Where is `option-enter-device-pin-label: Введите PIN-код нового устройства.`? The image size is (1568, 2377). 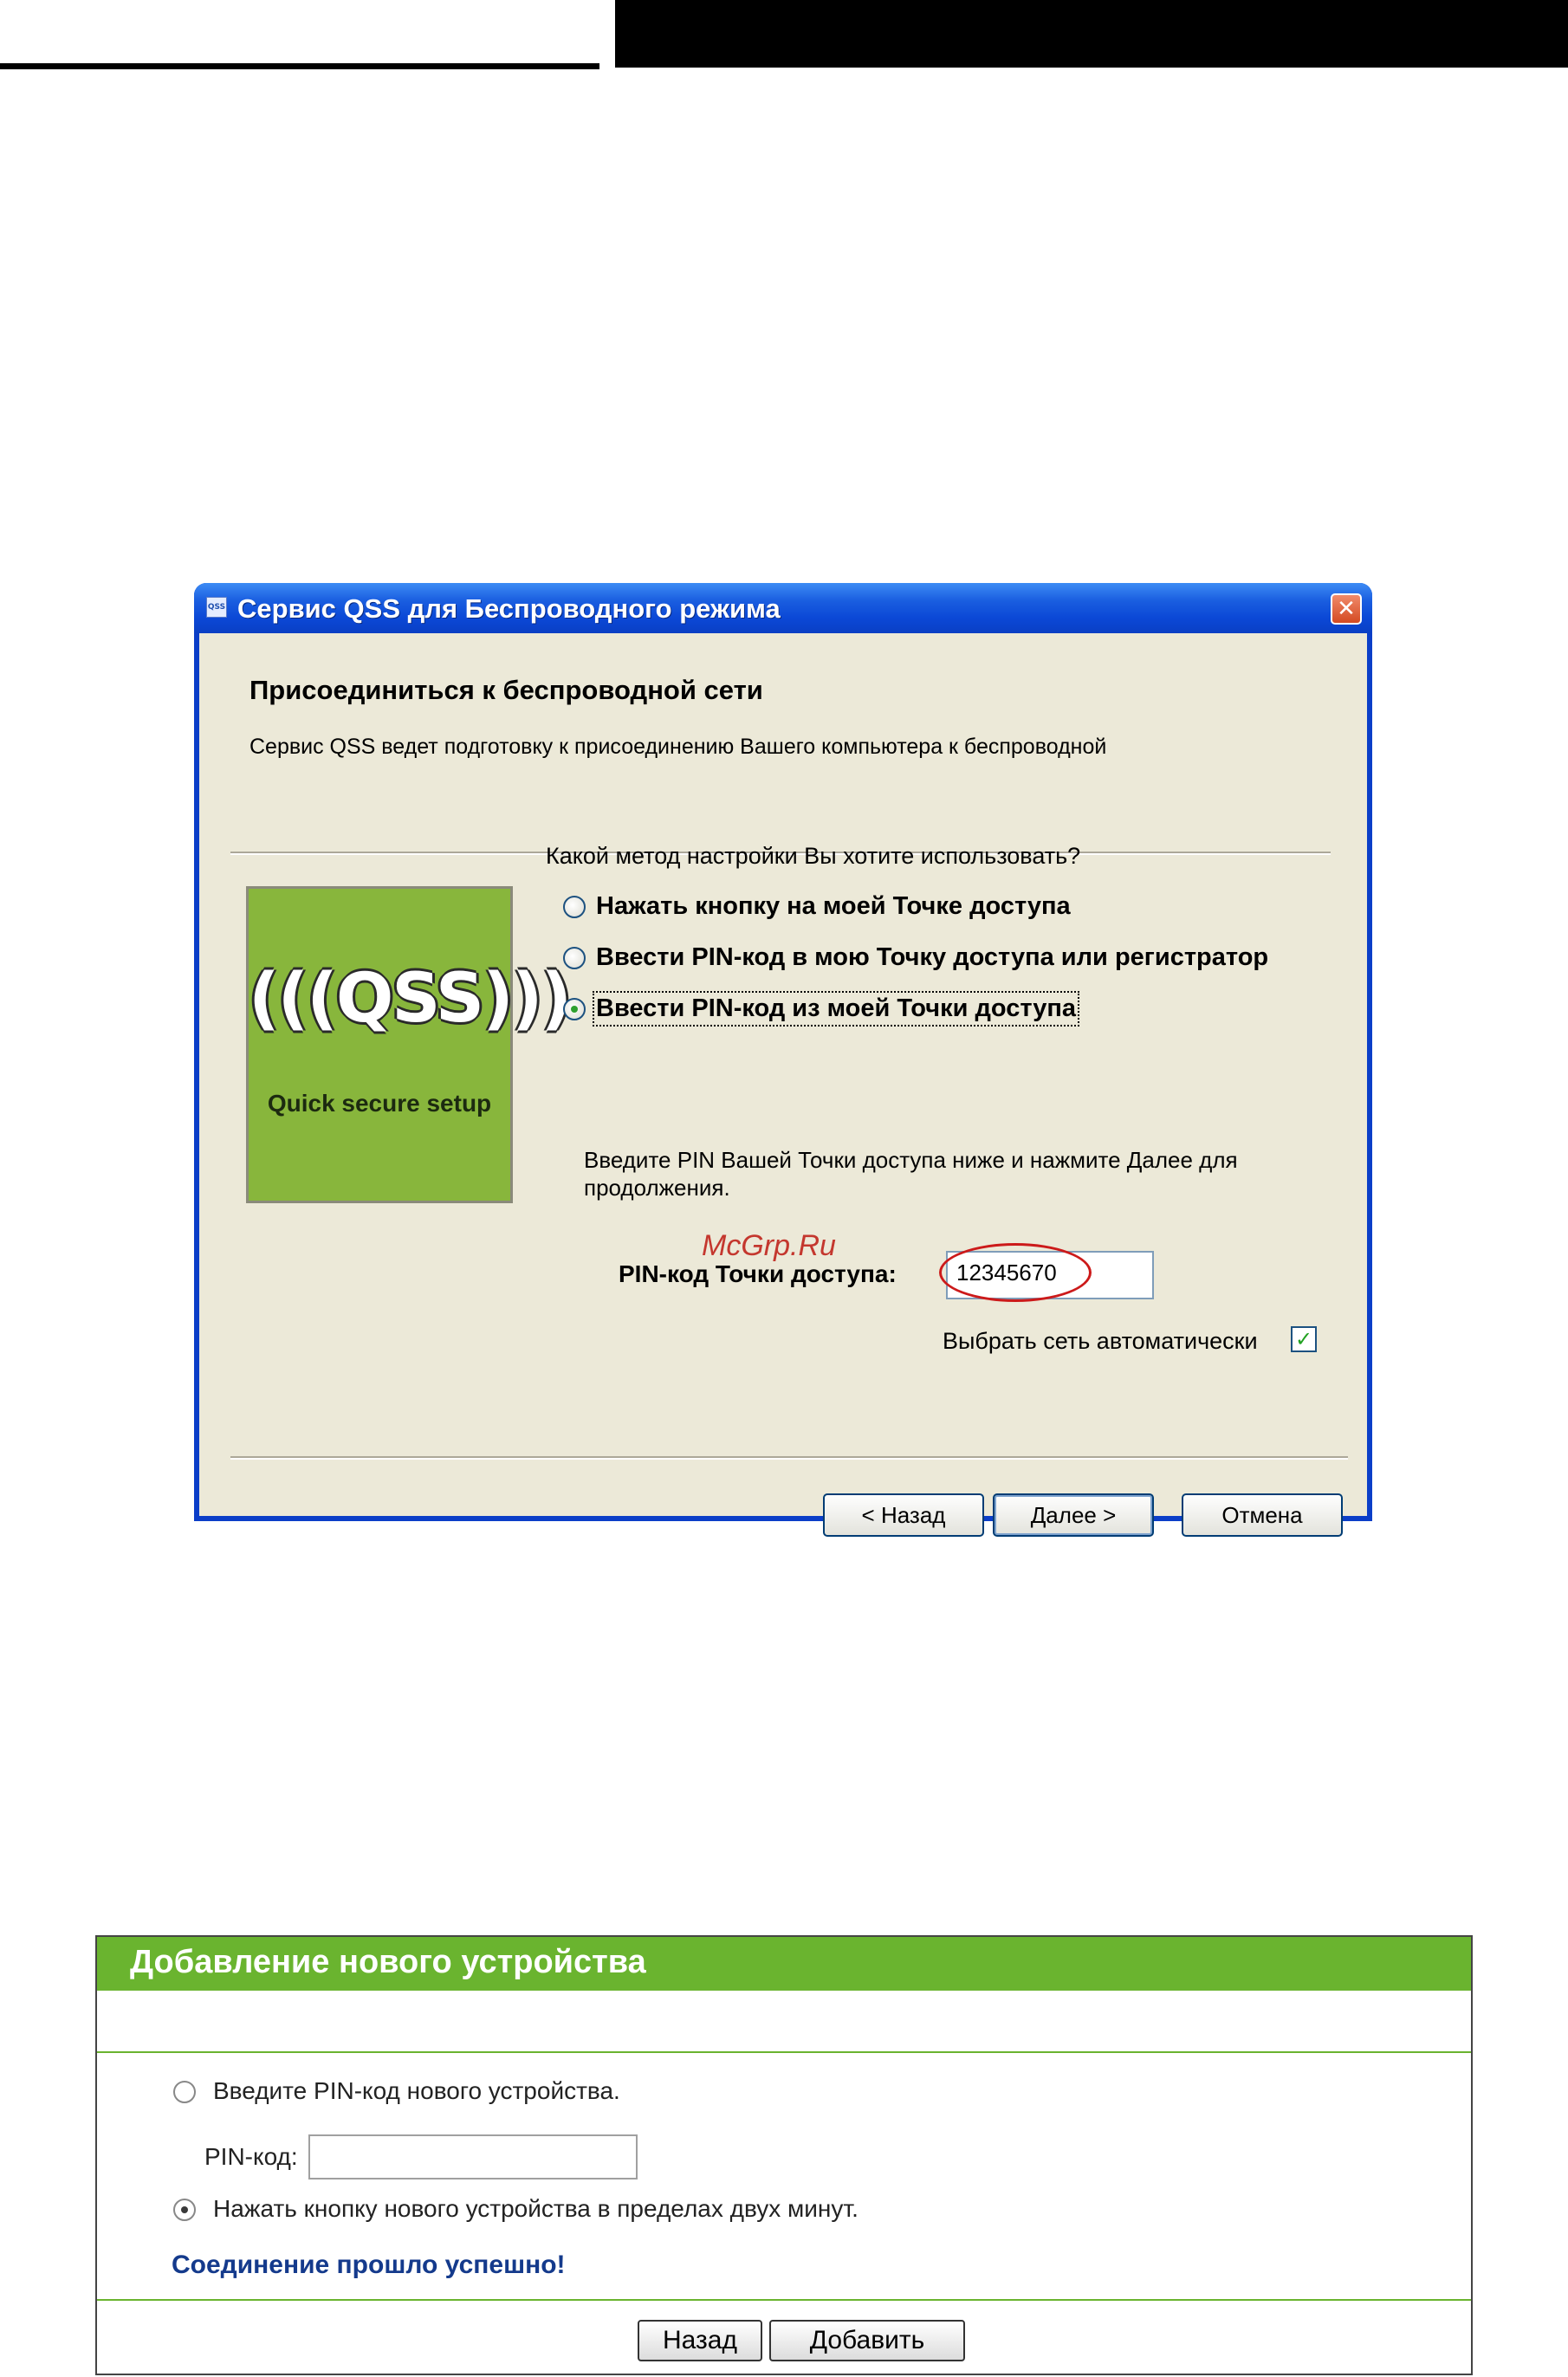
option-enter-device-pin-label: Введите PIN-код нового устройства. is located at coordinates (416, 2090).